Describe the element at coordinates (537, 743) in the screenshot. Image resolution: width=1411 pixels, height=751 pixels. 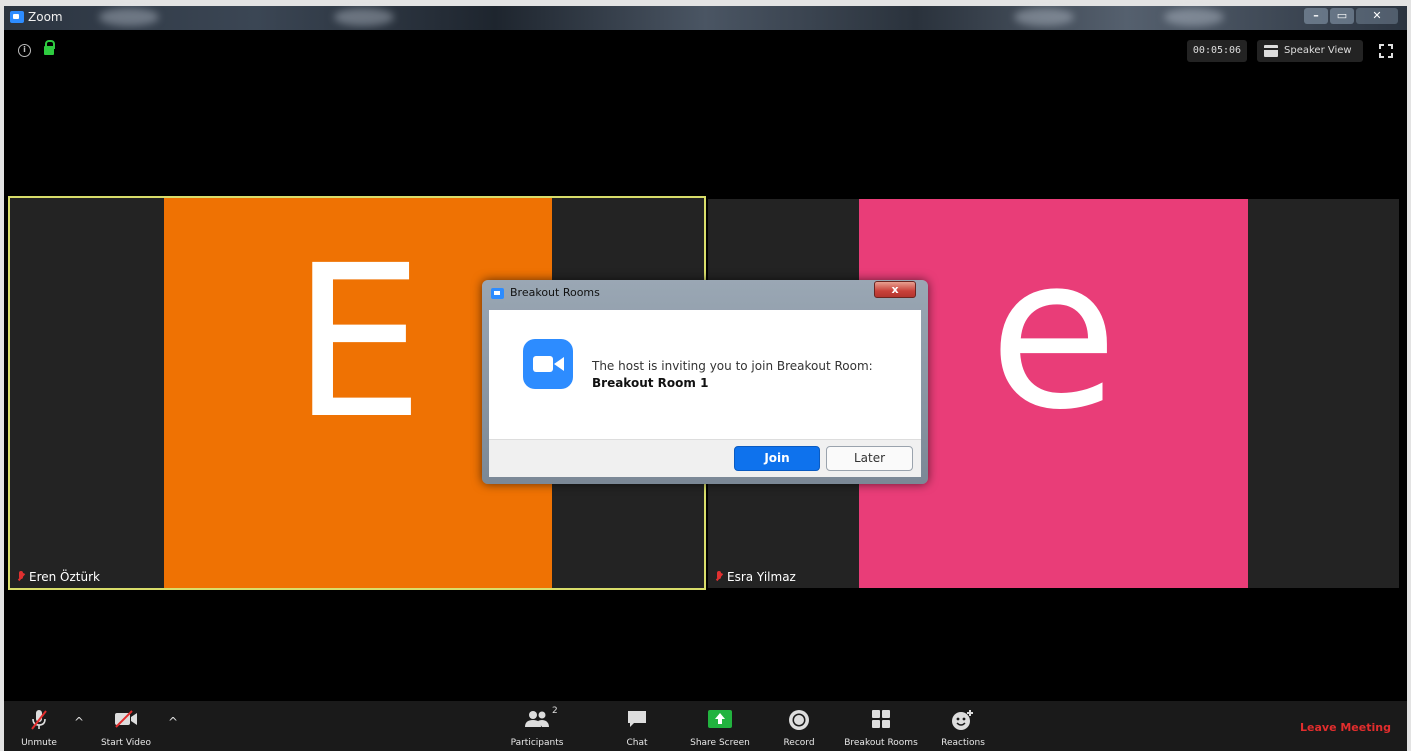
I see `participants-label: Participants` at that location.